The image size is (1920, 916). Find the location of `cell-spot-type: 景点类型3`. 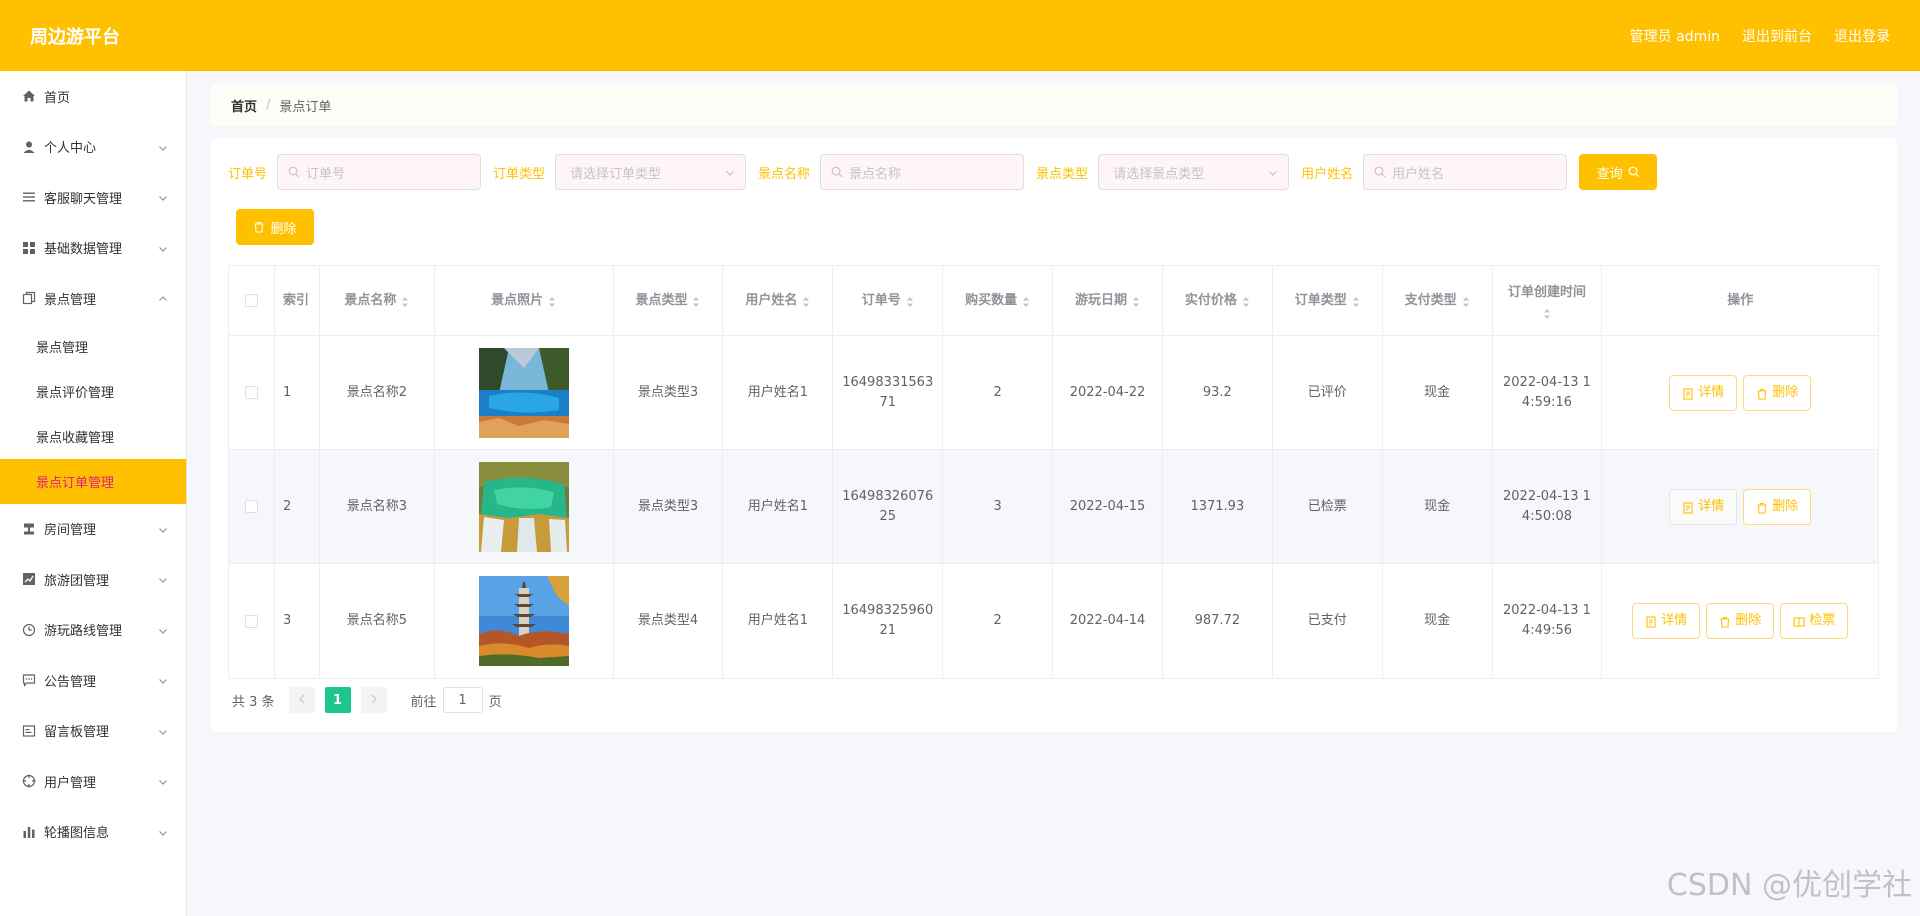

cell-spot-type: 景点类型3 is located at coordinates (669, 392).